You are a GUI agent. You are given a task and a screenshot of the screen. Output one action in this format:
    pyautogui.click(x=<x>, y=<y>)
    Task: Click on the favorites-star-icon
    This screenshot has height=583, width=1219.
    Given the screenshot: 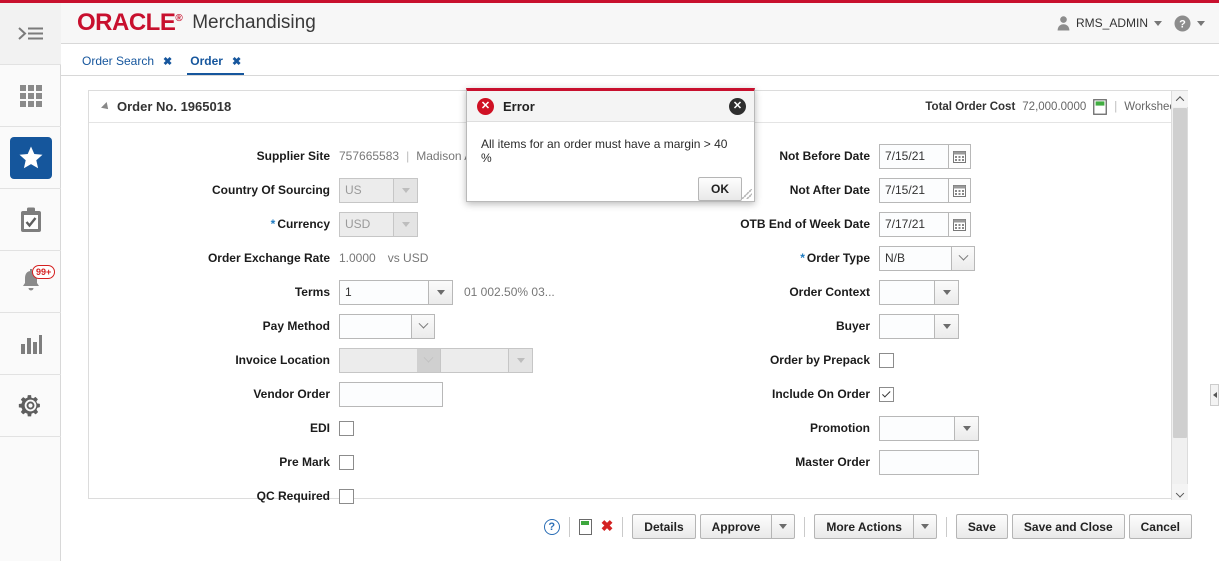 What is the action you would take?
    pyautogui.click(x=30, y=157)
    